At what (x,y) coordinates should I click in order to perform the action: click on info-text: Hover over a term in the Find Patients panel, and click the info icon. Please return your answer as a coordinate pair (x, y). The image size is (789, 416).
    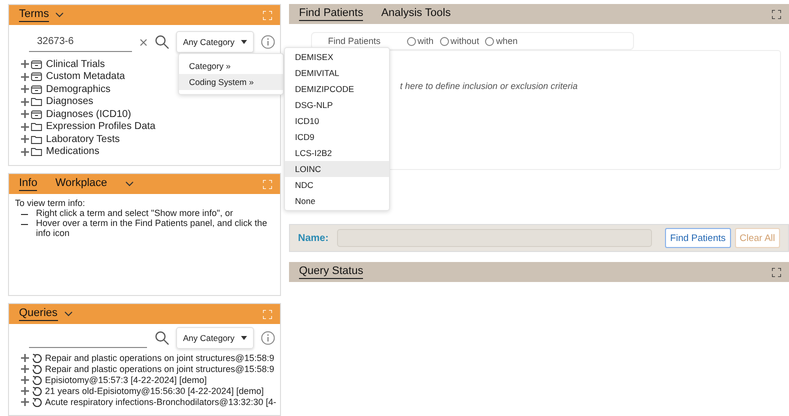
    Looking at the image, I should click on (152, 228).